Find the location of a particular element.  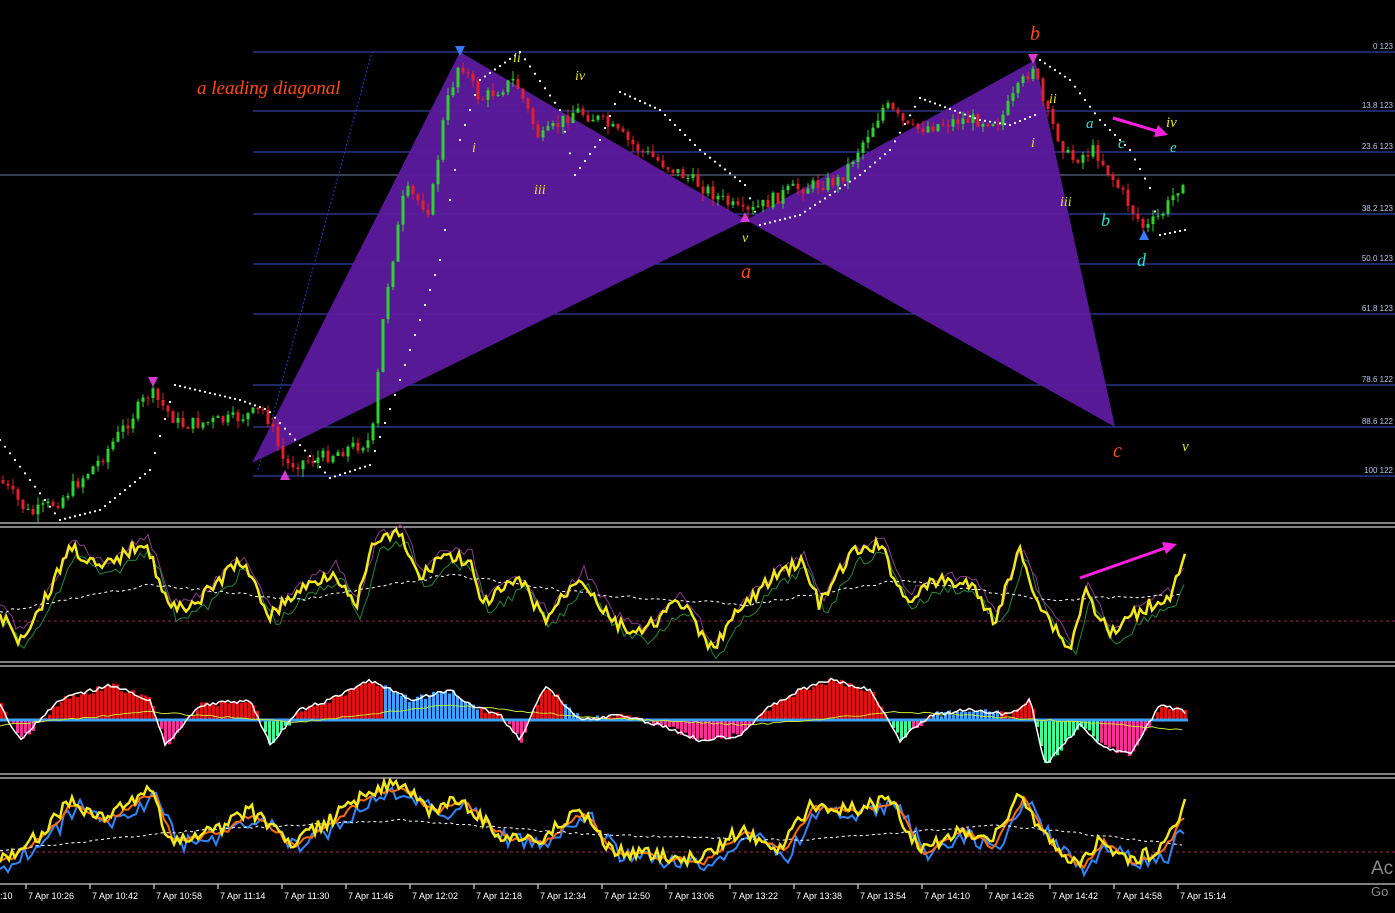

wave-label-iii: iii is located at coordinates (540, 190).